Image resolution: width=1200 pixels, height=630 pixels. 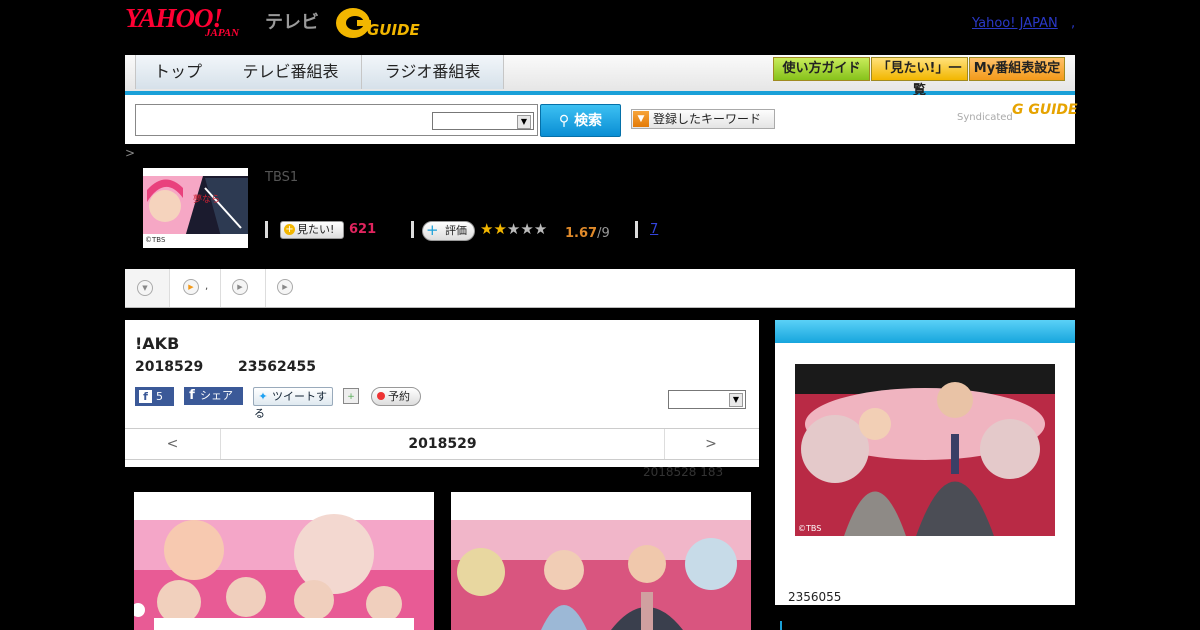 What do you see at coordinates (654, 229) in the screenshot?
I see `reviews-link: 7` at bounding box center [654, 229].